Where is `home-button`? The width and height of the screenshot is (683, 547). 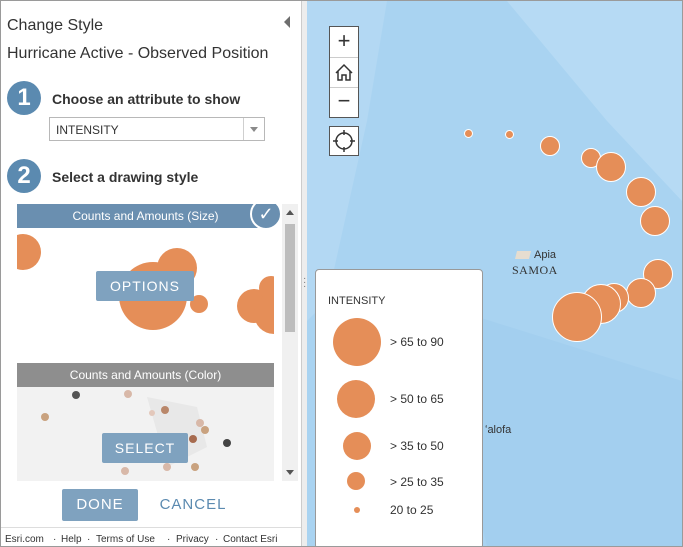 home-button is located at coordinates (344, 72).